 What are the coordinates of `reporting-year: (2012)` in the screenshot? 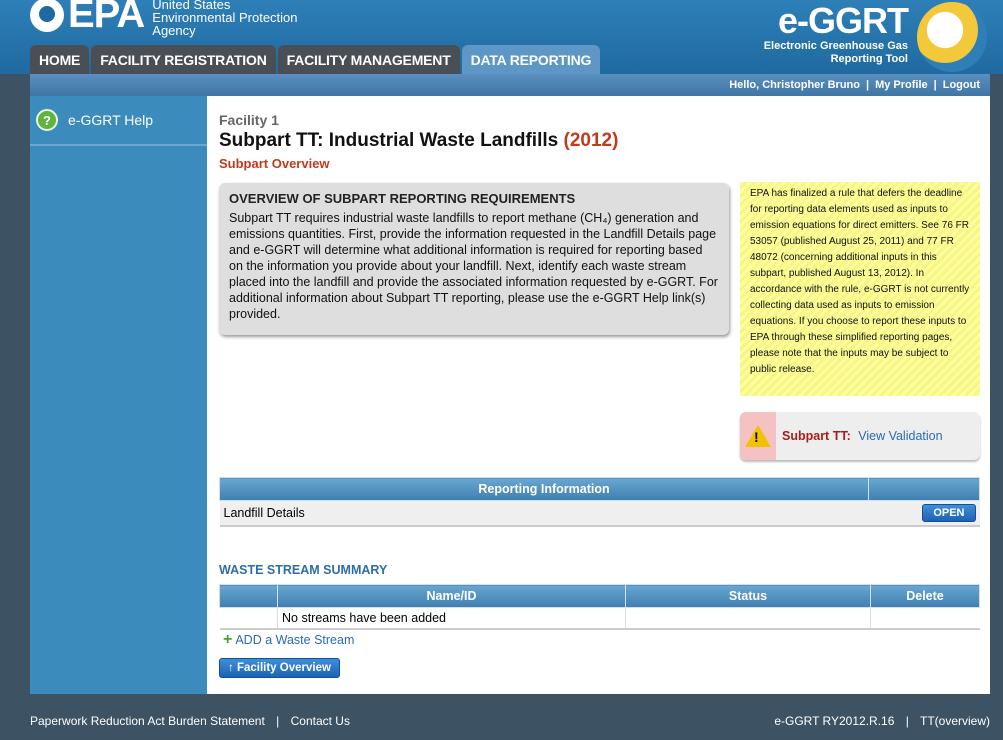 It's located at (591, 140).